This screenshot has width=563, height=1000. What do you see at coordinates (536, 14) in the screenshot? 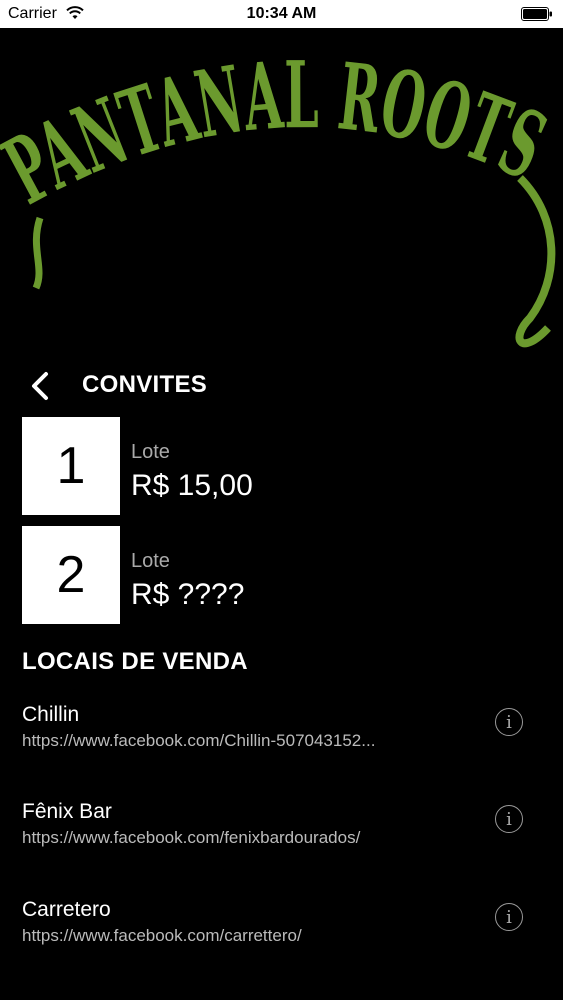
I see `battery-icon` at bounding box center [536, 14].